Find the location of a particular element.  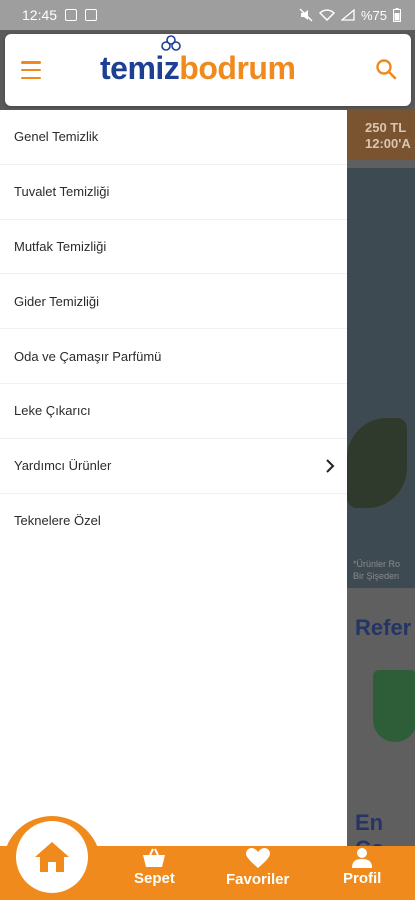

basket-icon is located at coordinates (154, 857).